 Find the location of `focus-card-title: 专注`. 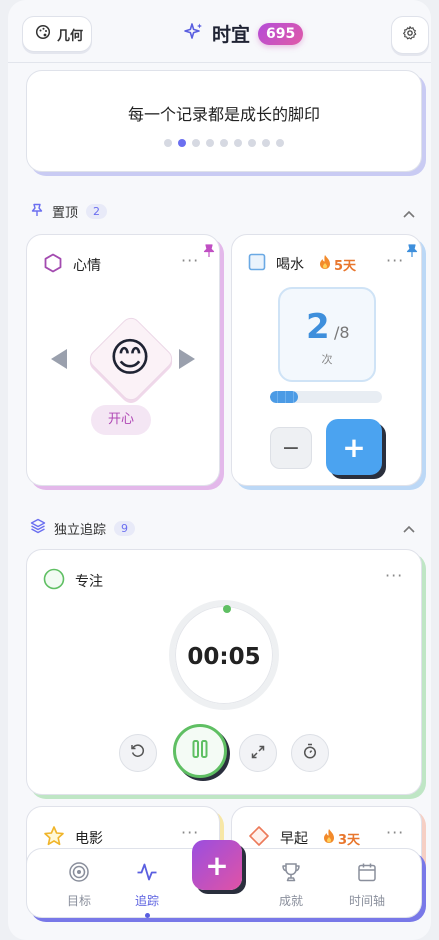

focus-card-title: 专注 is located at coordinates (89, 582).